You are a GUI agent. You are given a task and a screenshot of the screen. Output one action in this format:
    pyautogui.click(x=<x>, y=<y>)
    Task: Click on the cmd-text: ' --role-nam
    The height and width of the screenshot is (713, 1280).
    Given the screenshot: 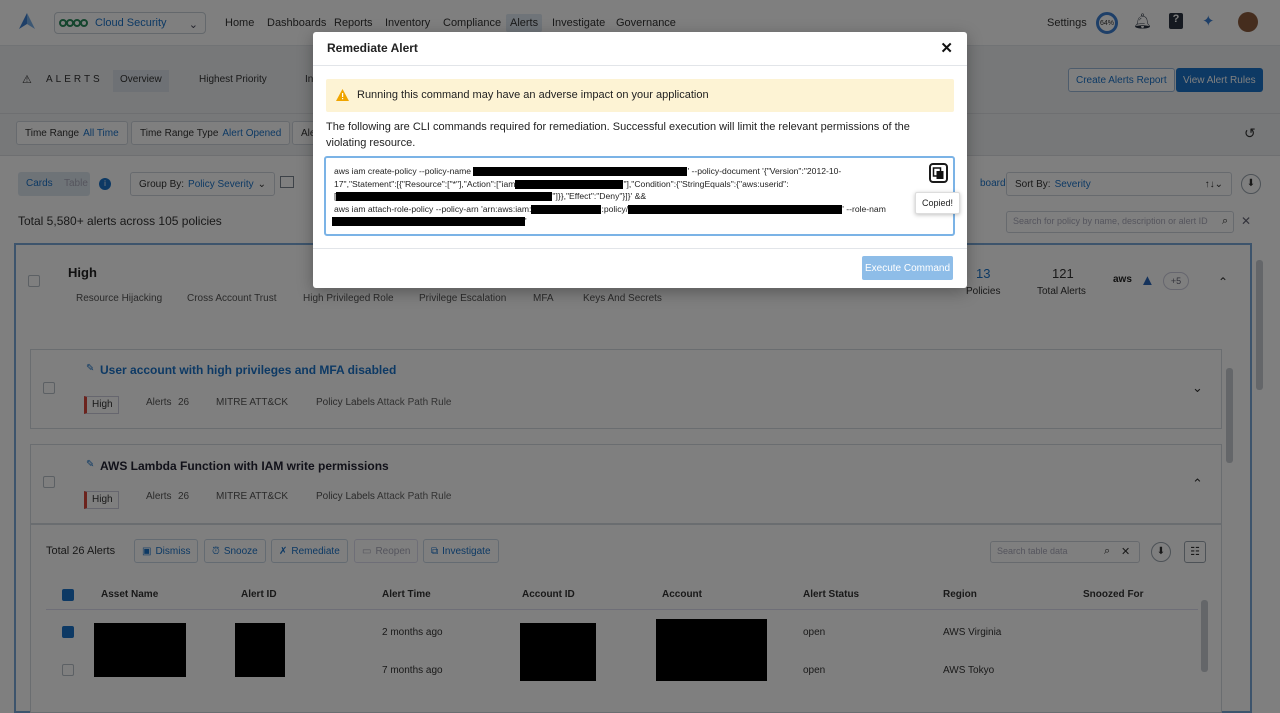 What is the action you would take?
    pyautogui.click(x=864, y=208)
    